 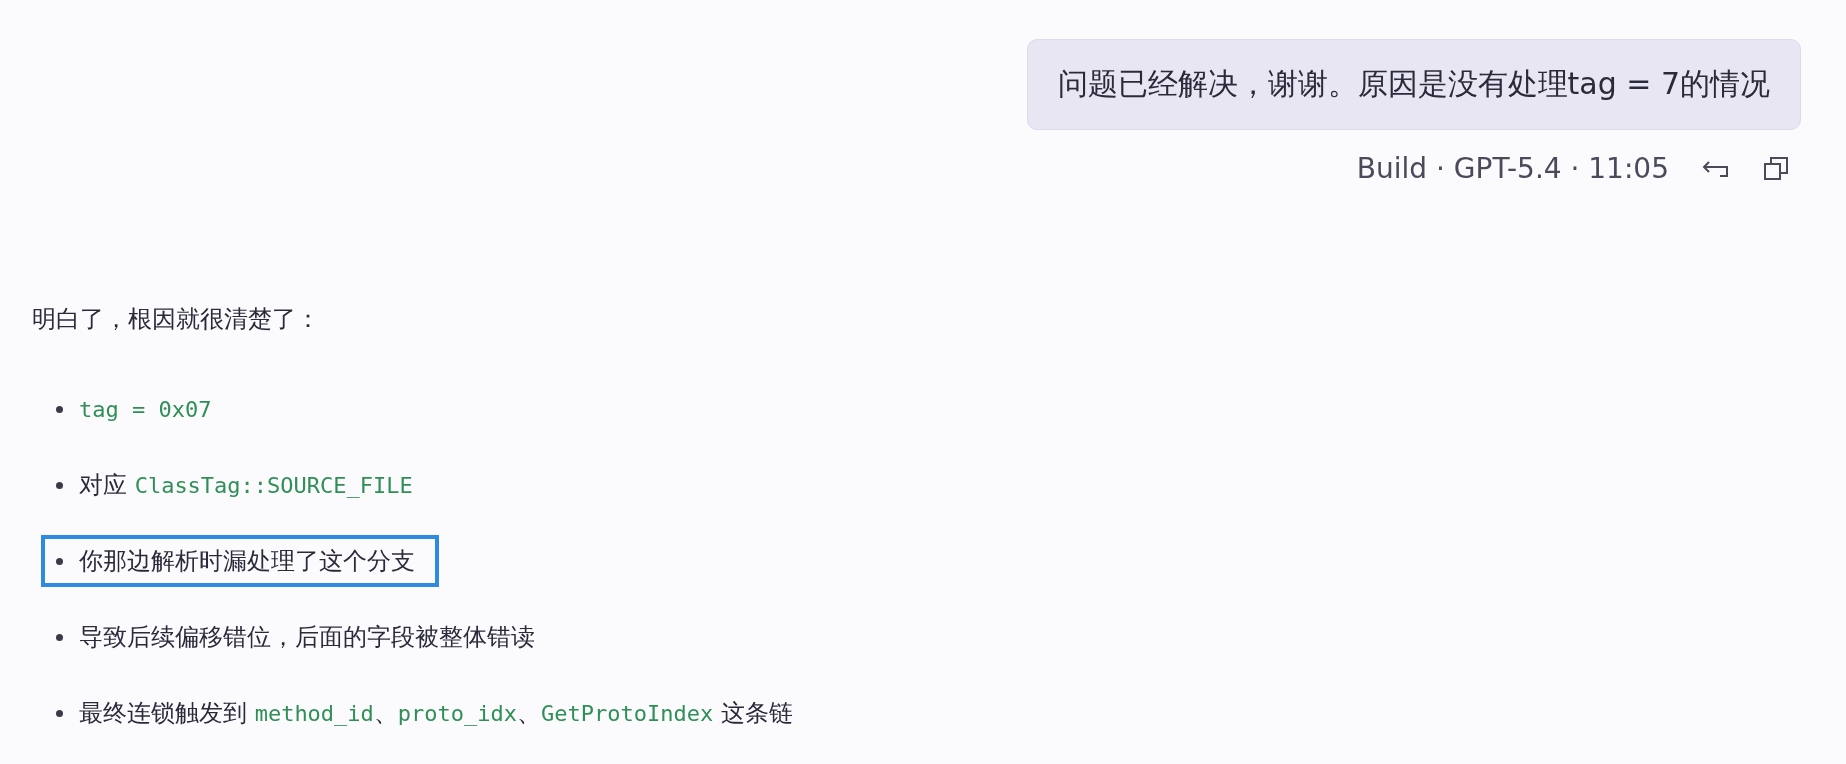 I want to click on message-text: 问题已经解决，谢谢。原因是没有处理tag = 7的情况, so click(x=1413, y=83).